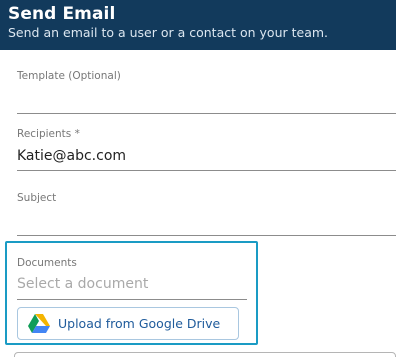 The image size is (396, 357). What do you see at coordinates (47, 263) in the screenshot?
I see `documents-label: Documents` at bounding box center [47, 263].